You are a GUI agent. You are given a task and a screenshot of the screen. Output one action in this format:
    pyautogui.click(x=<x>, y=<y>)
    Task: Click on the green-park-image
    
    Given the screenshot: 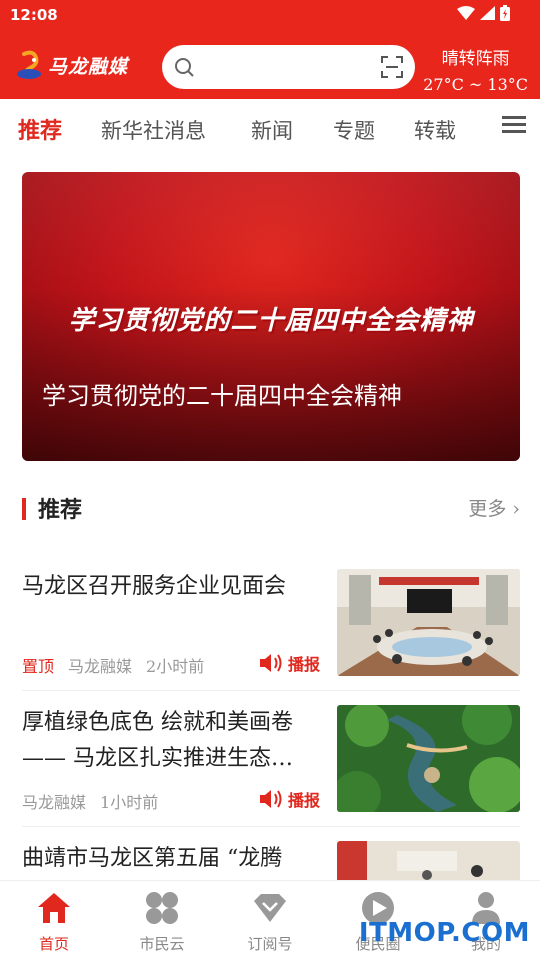 What is the action you would take?
    pyautogui.click(x=428, y=758)
    